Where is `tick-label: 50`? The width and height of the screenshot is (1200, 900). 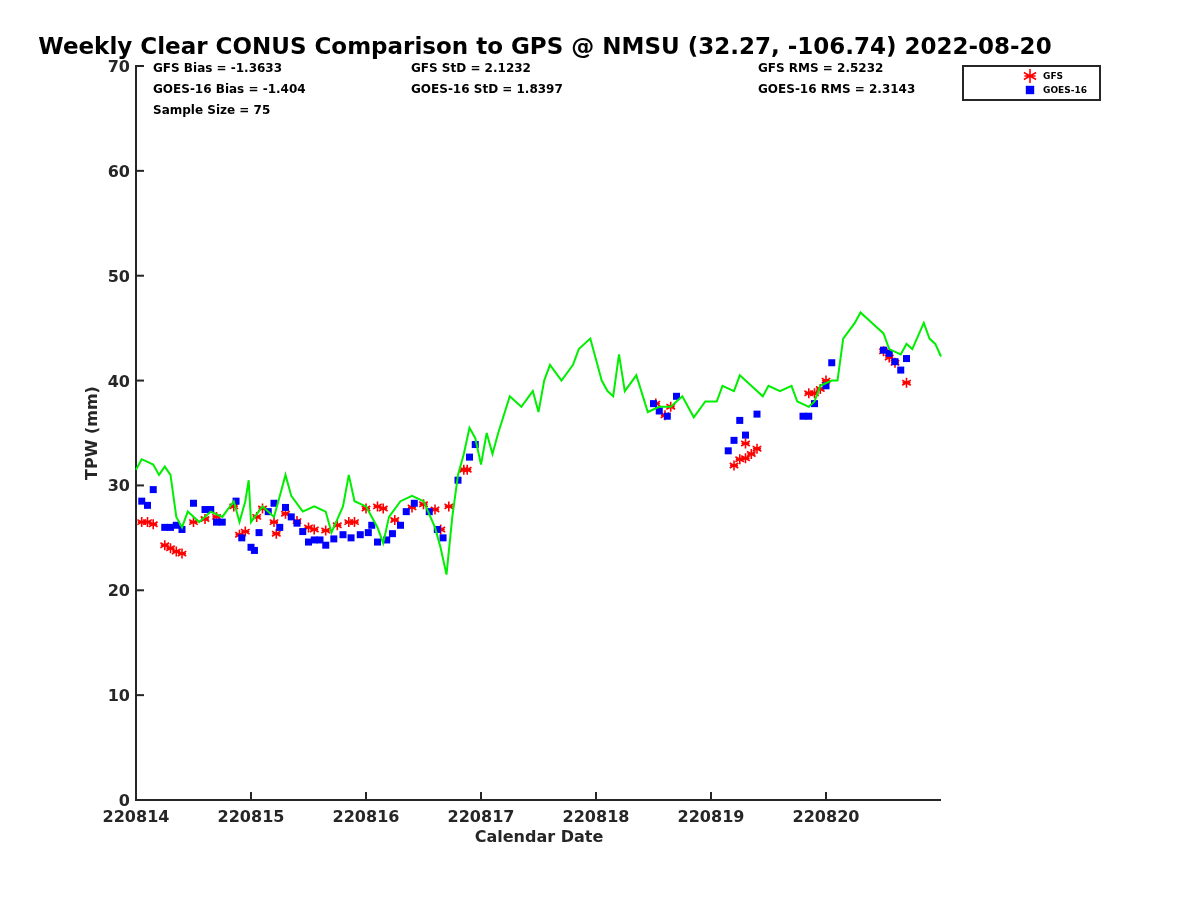 tick-label: 50 is located at coordinates (118, 276).